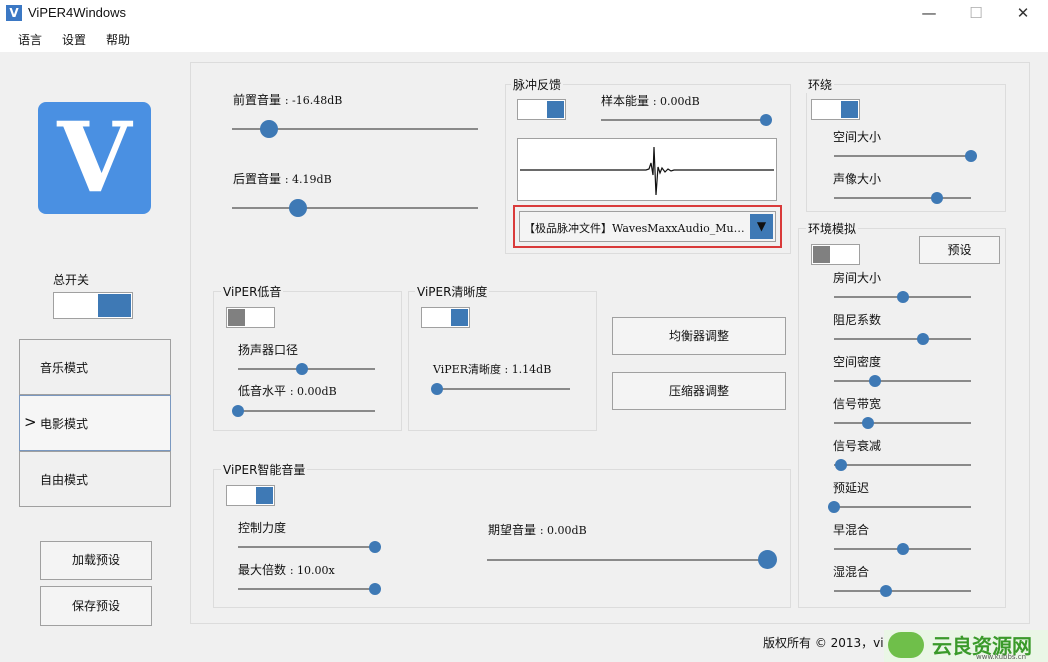 Image resolution: width=1048 pixels, height=662 pixels. Describe the element at coordinates (766, 120) in the screenshot. I see `energy-thumb` at that location.